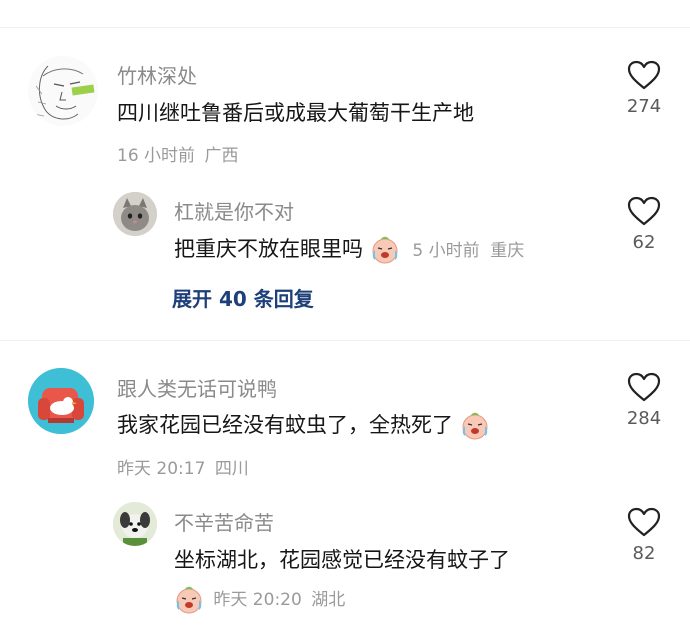  I want to click on reply-like-count: 62, so click(644, 242).